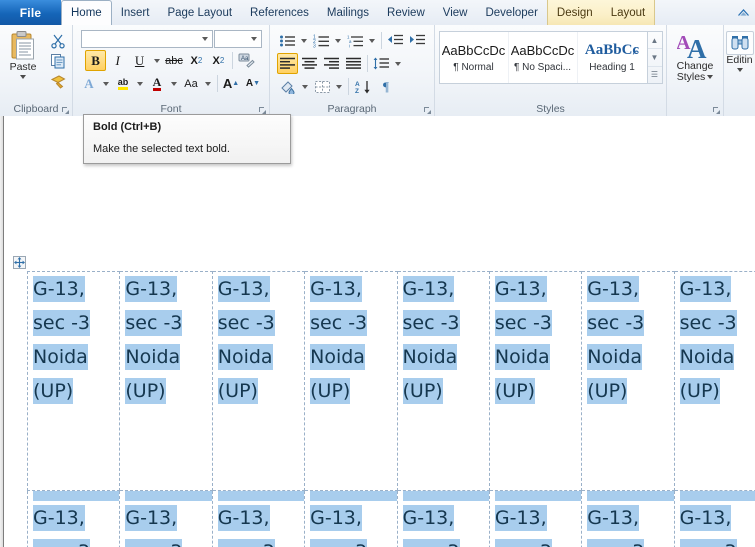 The height and width of the screenshot is (547, 755). Describe the element at coordinates (398, 63) in the screenshot. I see `line-spacing-dropdown-icon` at that location.